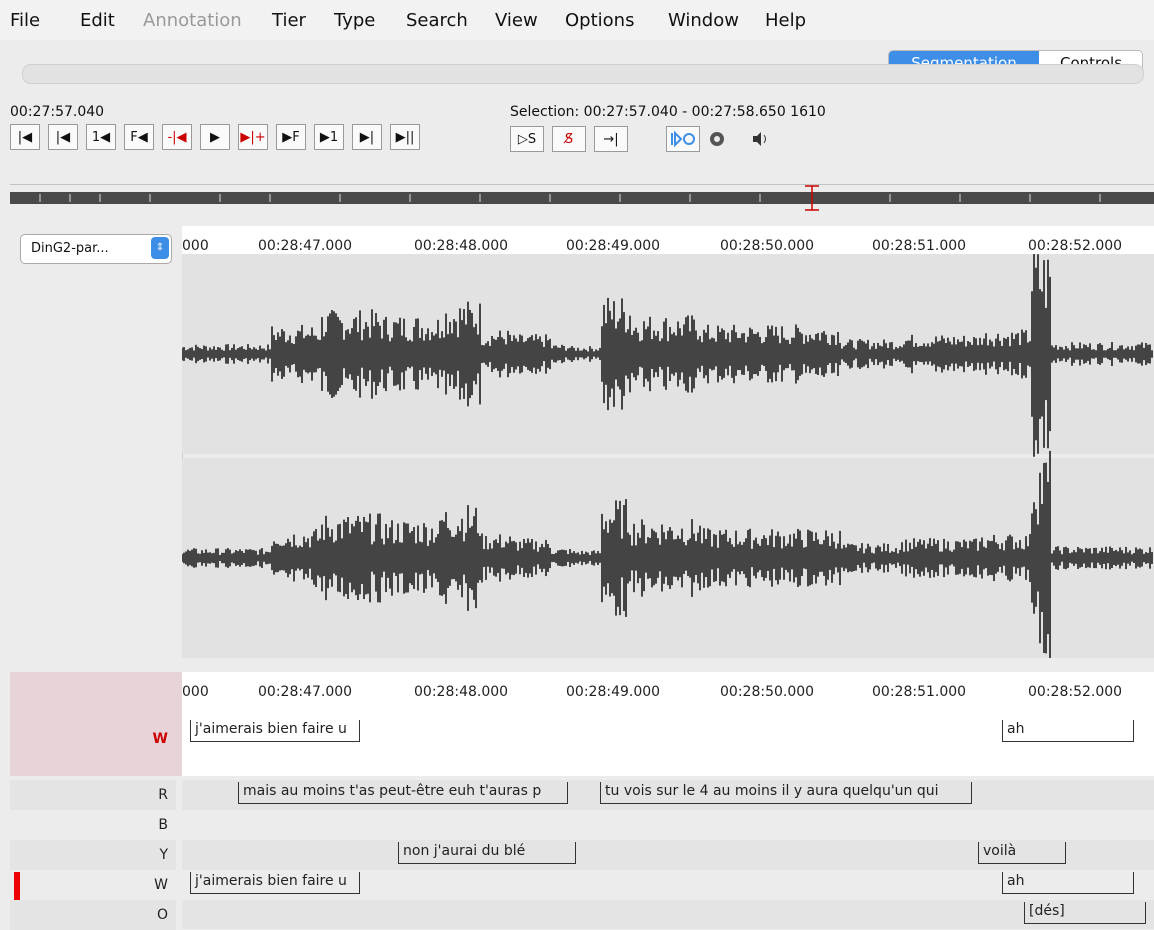  What do you see at coordinates (253, 137) in the screenshot?
I see `to-selection-end-button: ▶|+` at bounding box center [253, 137].